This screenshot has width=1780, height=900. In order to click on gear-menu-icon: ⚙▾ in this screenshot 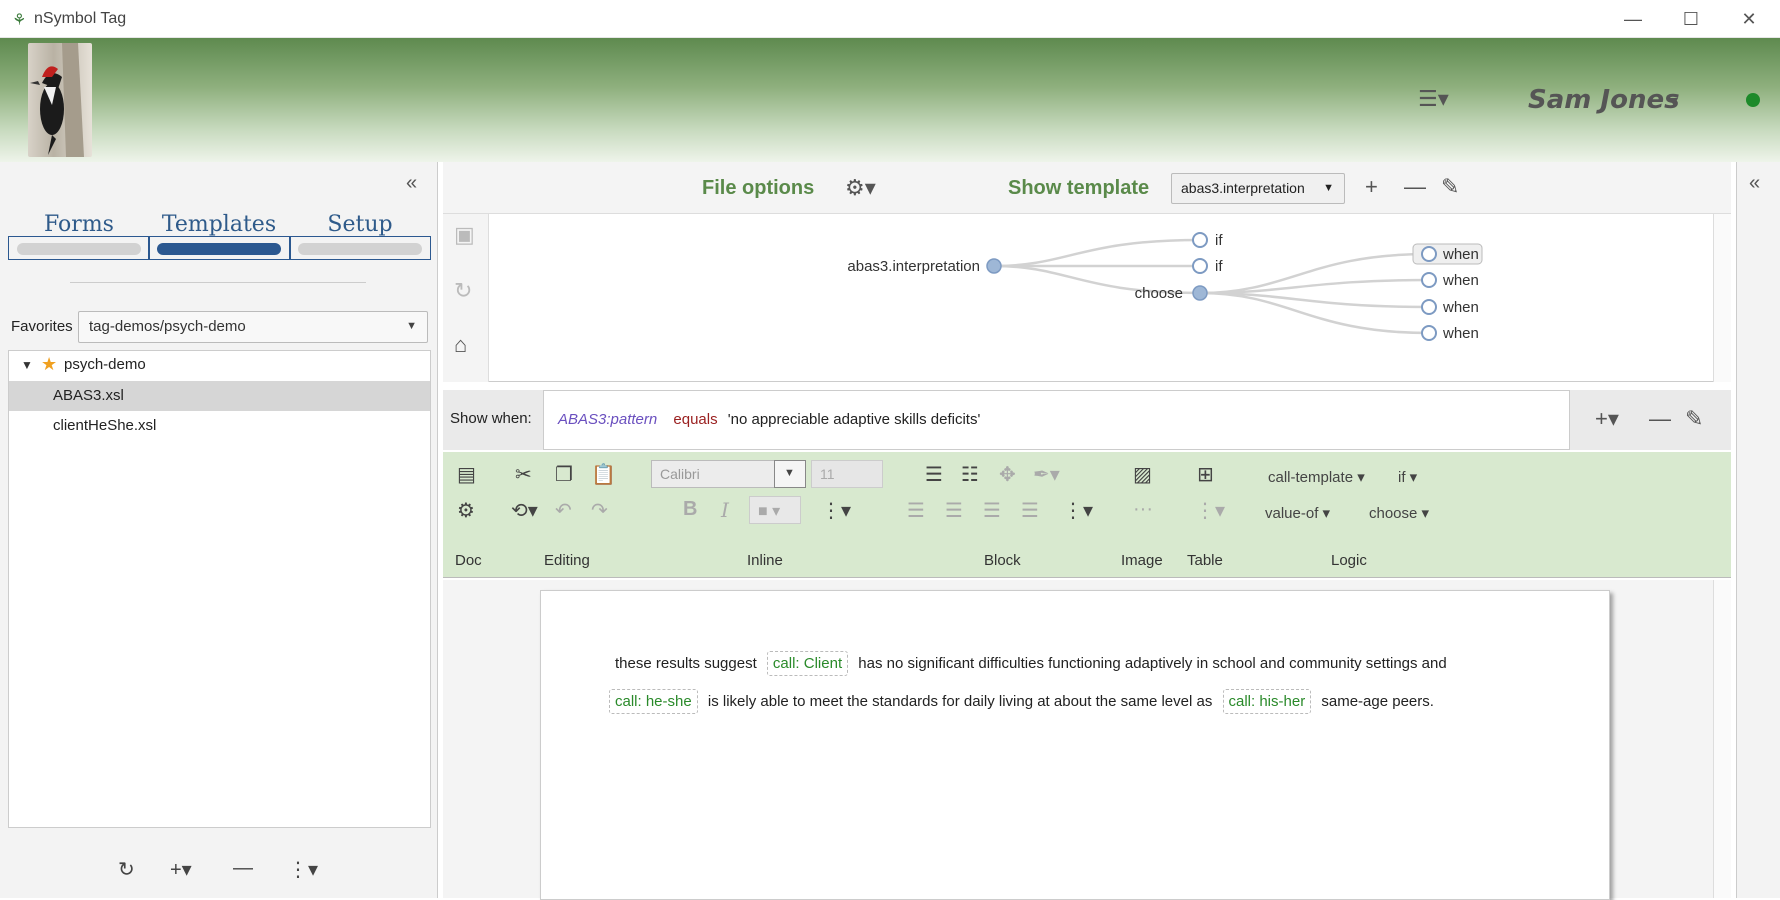, I will do `click(860, 188)`.